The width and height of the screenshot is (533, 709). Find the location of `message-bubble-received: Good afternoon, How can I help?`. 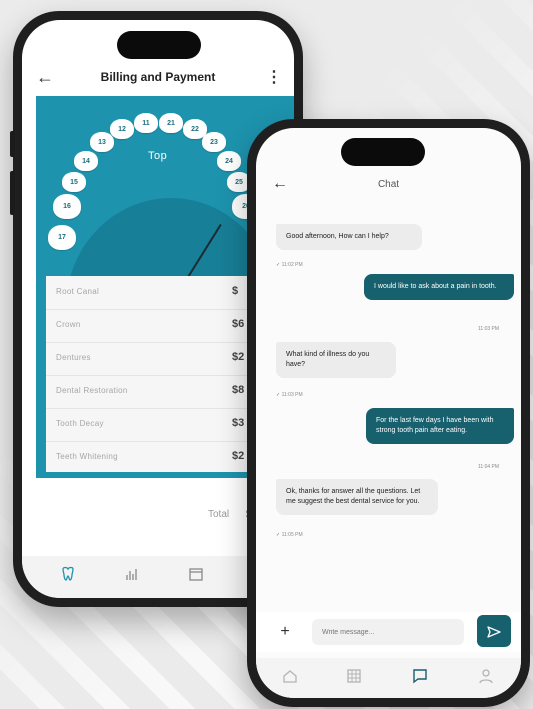

message-bubble-received: Good afternoon, How can I help? is located at coordinates (349, 237).